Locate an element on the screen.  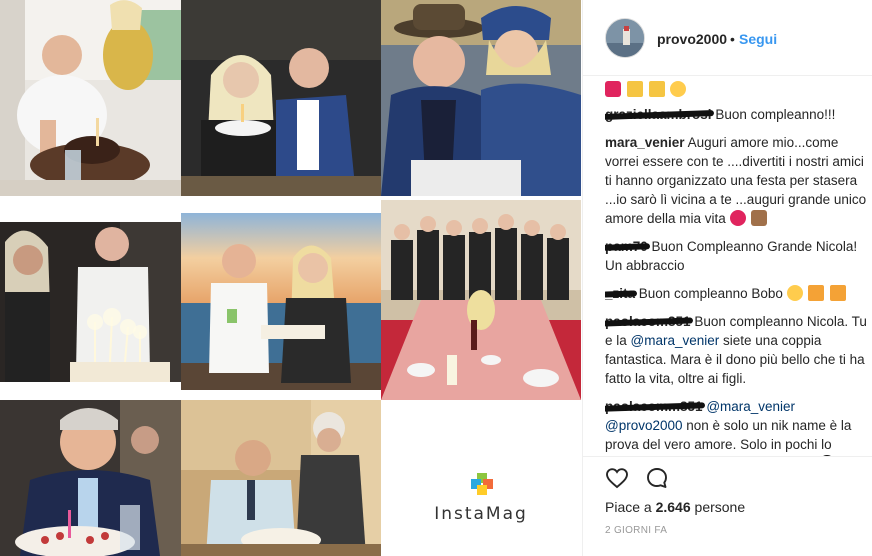
emoji-row is located at coordinates (738, 89).